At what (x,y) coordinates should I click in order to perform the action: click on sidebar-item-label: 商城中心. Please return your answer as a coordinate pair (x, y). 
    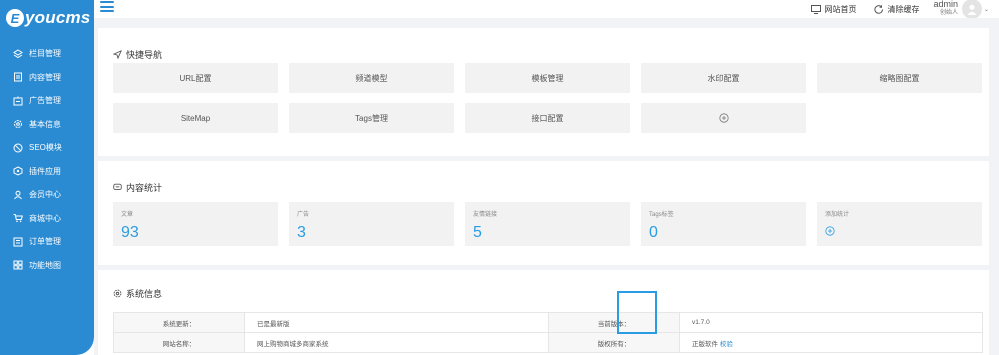
    Looking at the image, I should click on (45, 218).